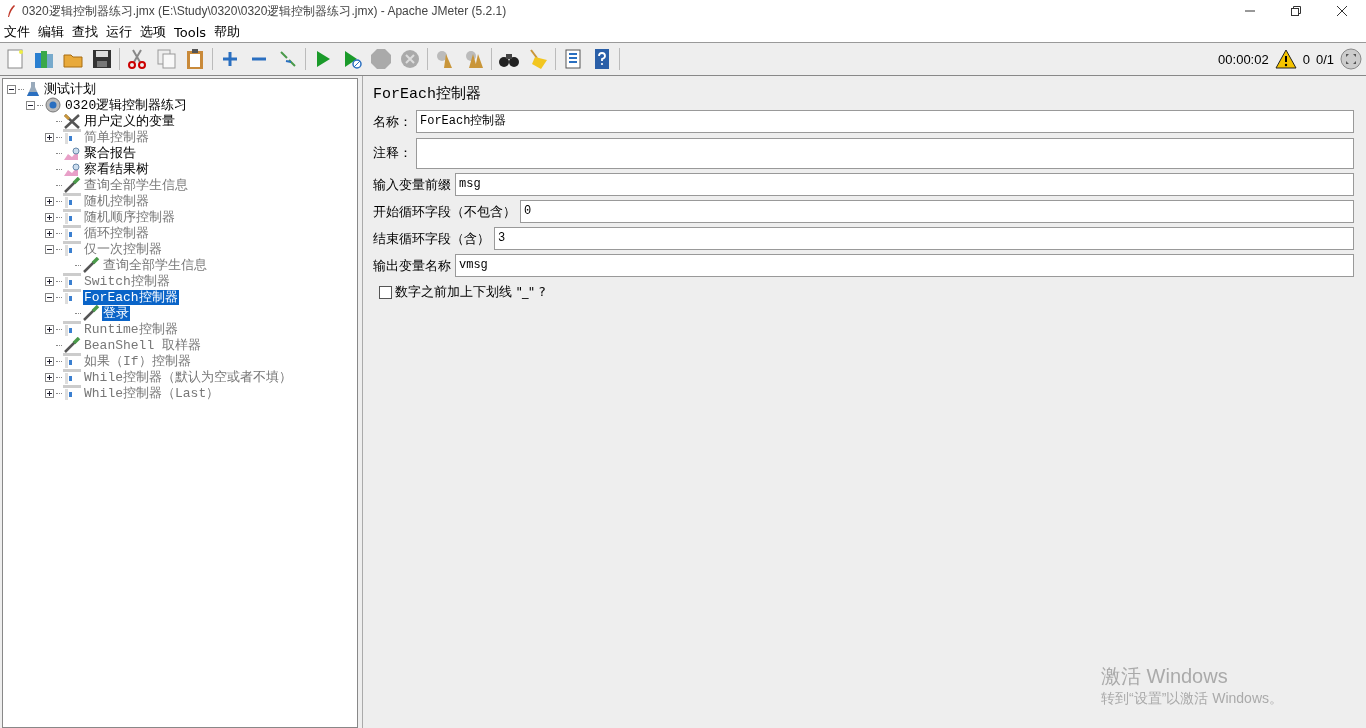  Describe the element at coordinates (412, 265) in the screenshot. I see `field-label: 输出变量名称` at that location.